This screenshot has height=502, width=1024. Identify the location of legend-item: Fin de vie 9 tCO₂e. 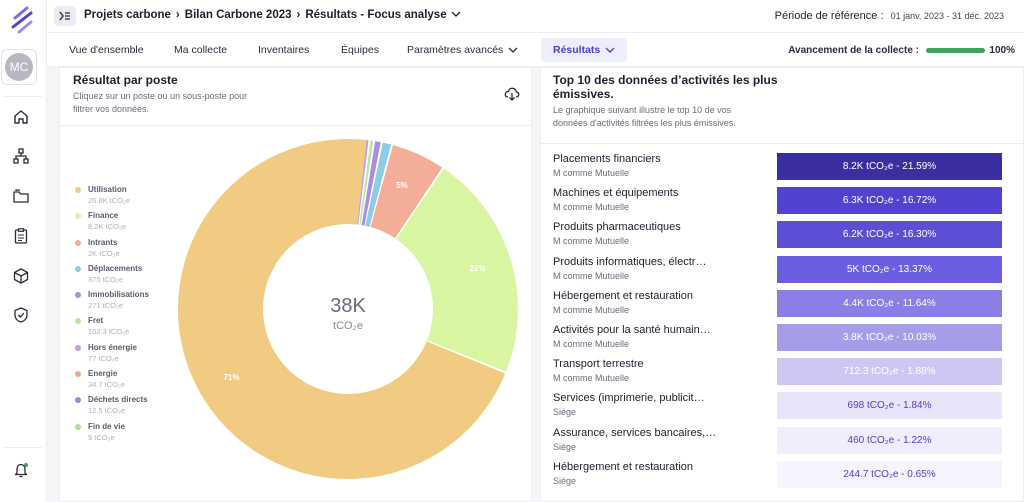
(112, 434).